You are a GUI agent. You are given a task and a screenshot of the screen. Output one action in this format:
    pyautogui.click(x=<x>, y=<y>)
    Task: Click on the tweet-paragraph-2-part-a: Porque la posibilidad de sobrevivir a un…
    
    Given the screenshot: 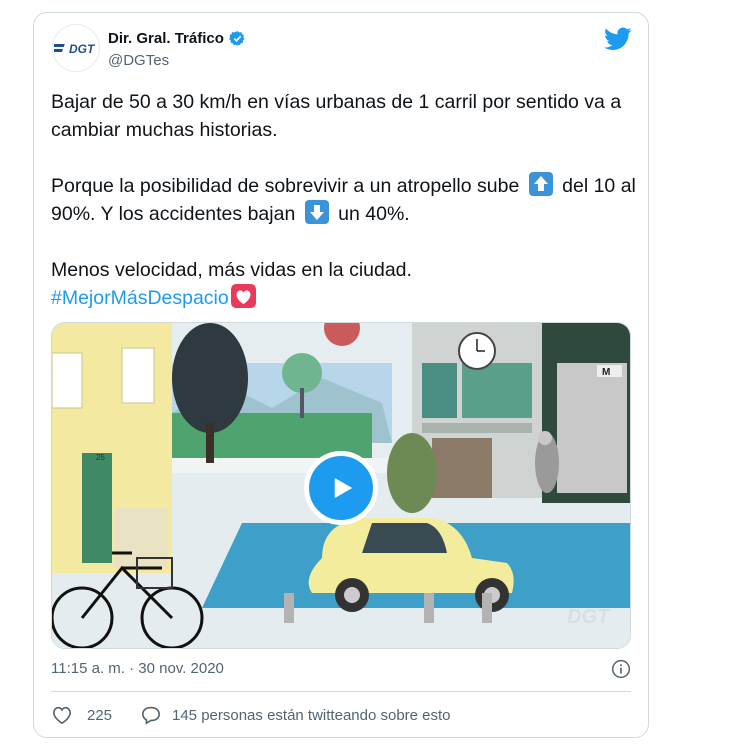 What is the action you would take?
    pyautogui.click(x=285, y=186)
    